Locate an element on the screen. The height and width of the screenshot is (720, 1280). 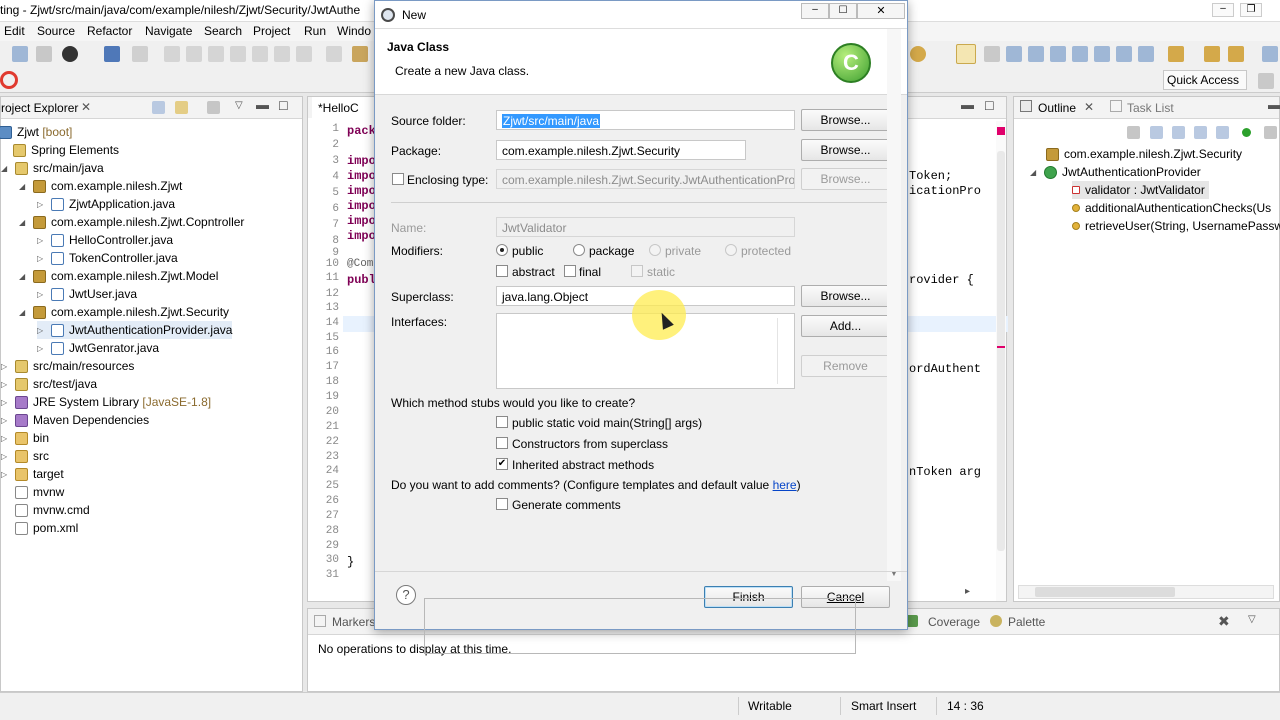
suspend-icon is located at coordinates (194, 54).